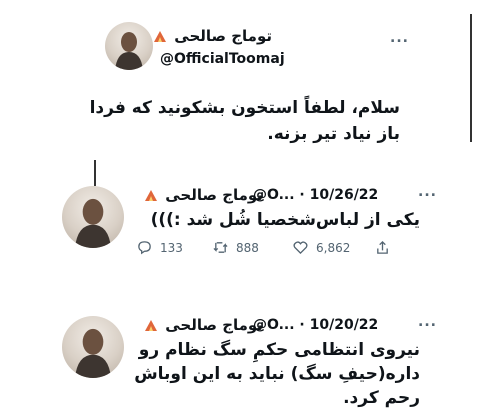  I want to click on like-button: 6,862, so click(321, 247).